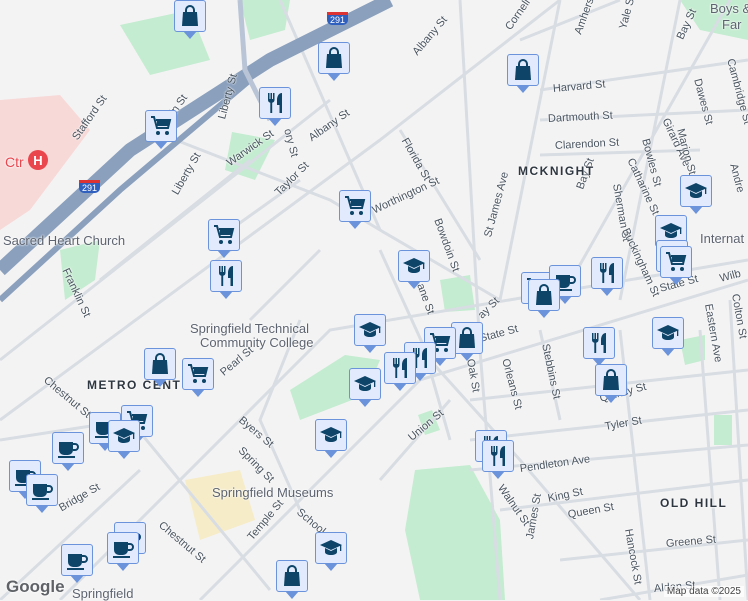  What do you see at coordinates (134, 385) in the screenshot?
I see `neighborhood-label-metro: METRO CENT` at bounding box center [134, 385].